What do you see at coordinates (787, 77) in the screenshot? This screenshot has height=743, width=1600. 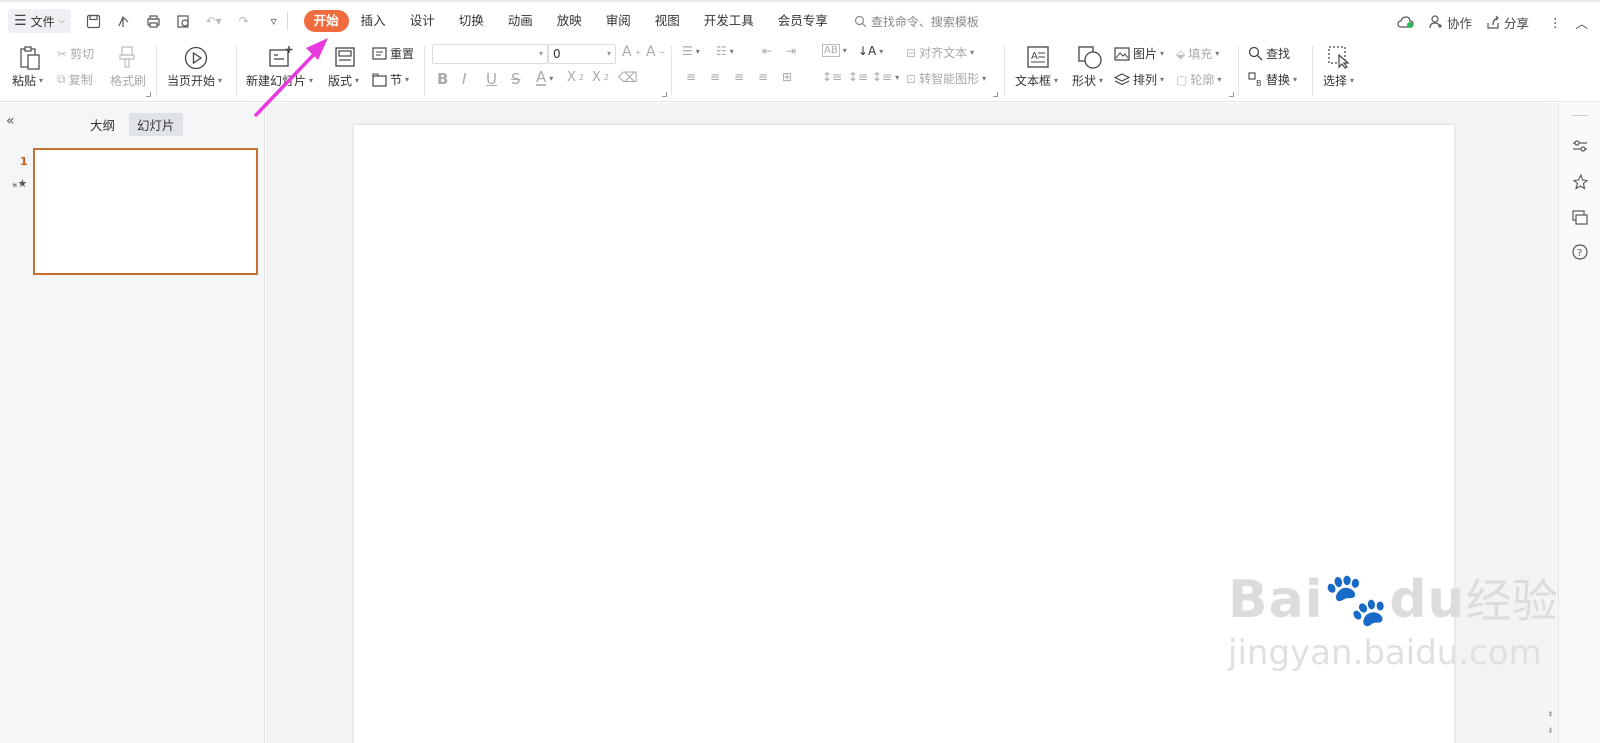 I see `distribute-icon: ⊞` at bounding box center [787, 77].